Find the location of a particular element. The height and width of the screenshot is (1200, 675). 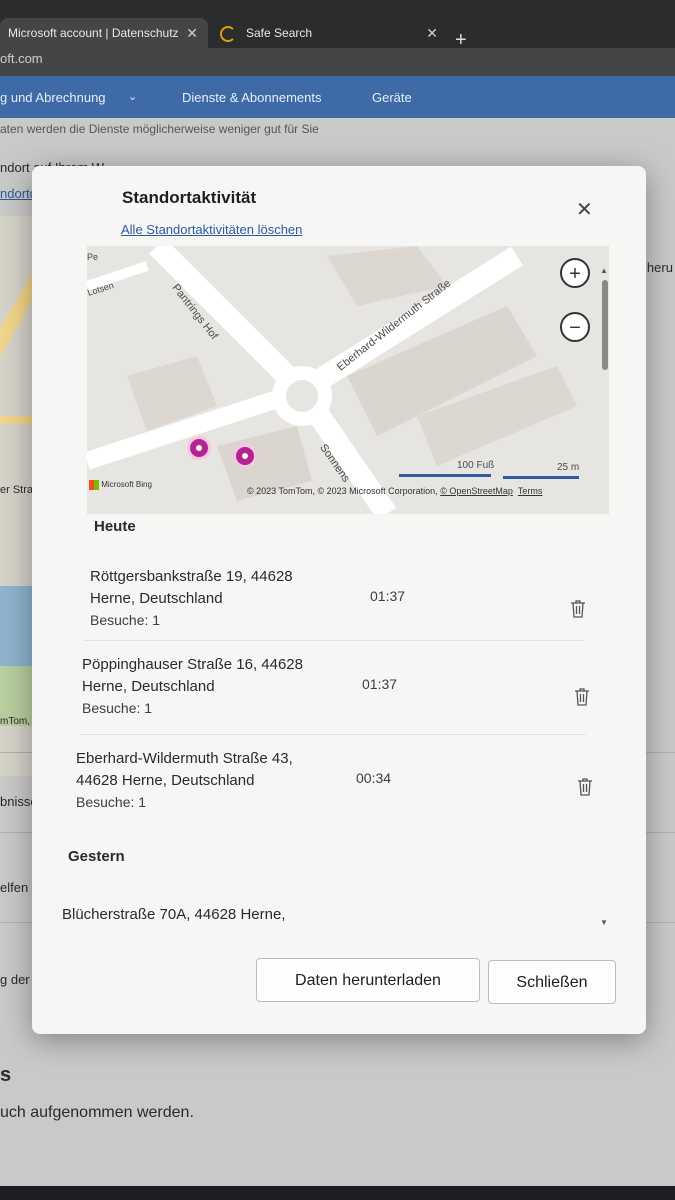

new-tab-button: + is located at coordinates (461, 40).